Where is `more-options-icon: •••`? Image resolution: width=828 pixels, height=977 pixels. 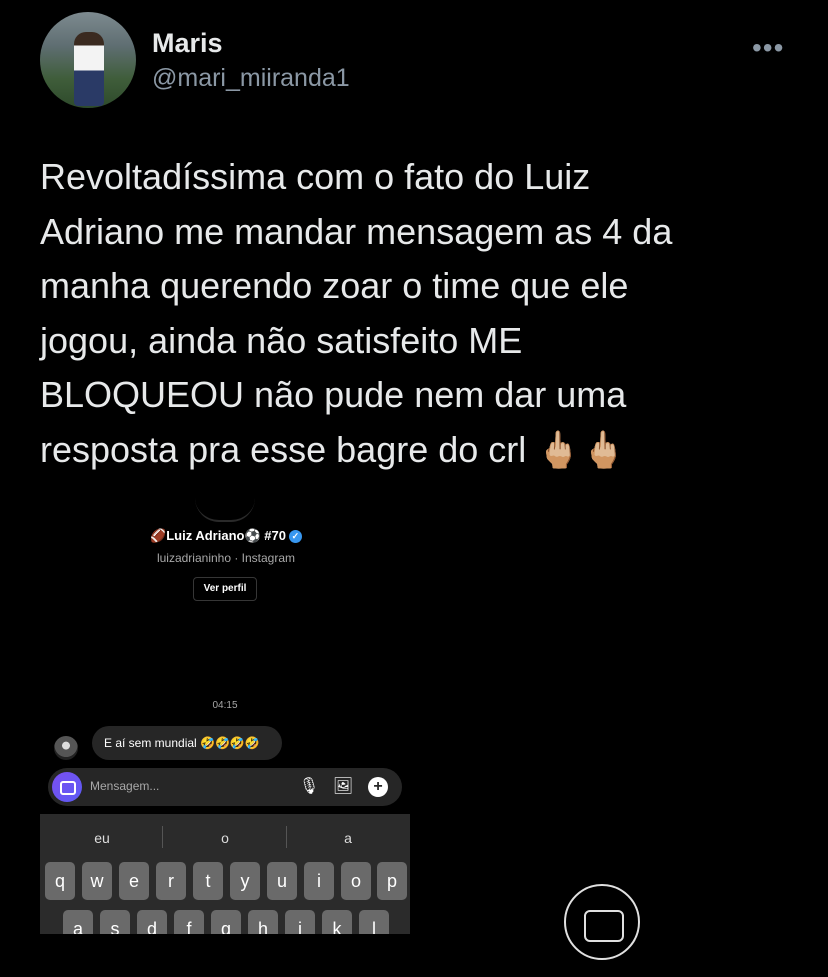 more-options-icon: ••• is located at coordinates (768, 48).